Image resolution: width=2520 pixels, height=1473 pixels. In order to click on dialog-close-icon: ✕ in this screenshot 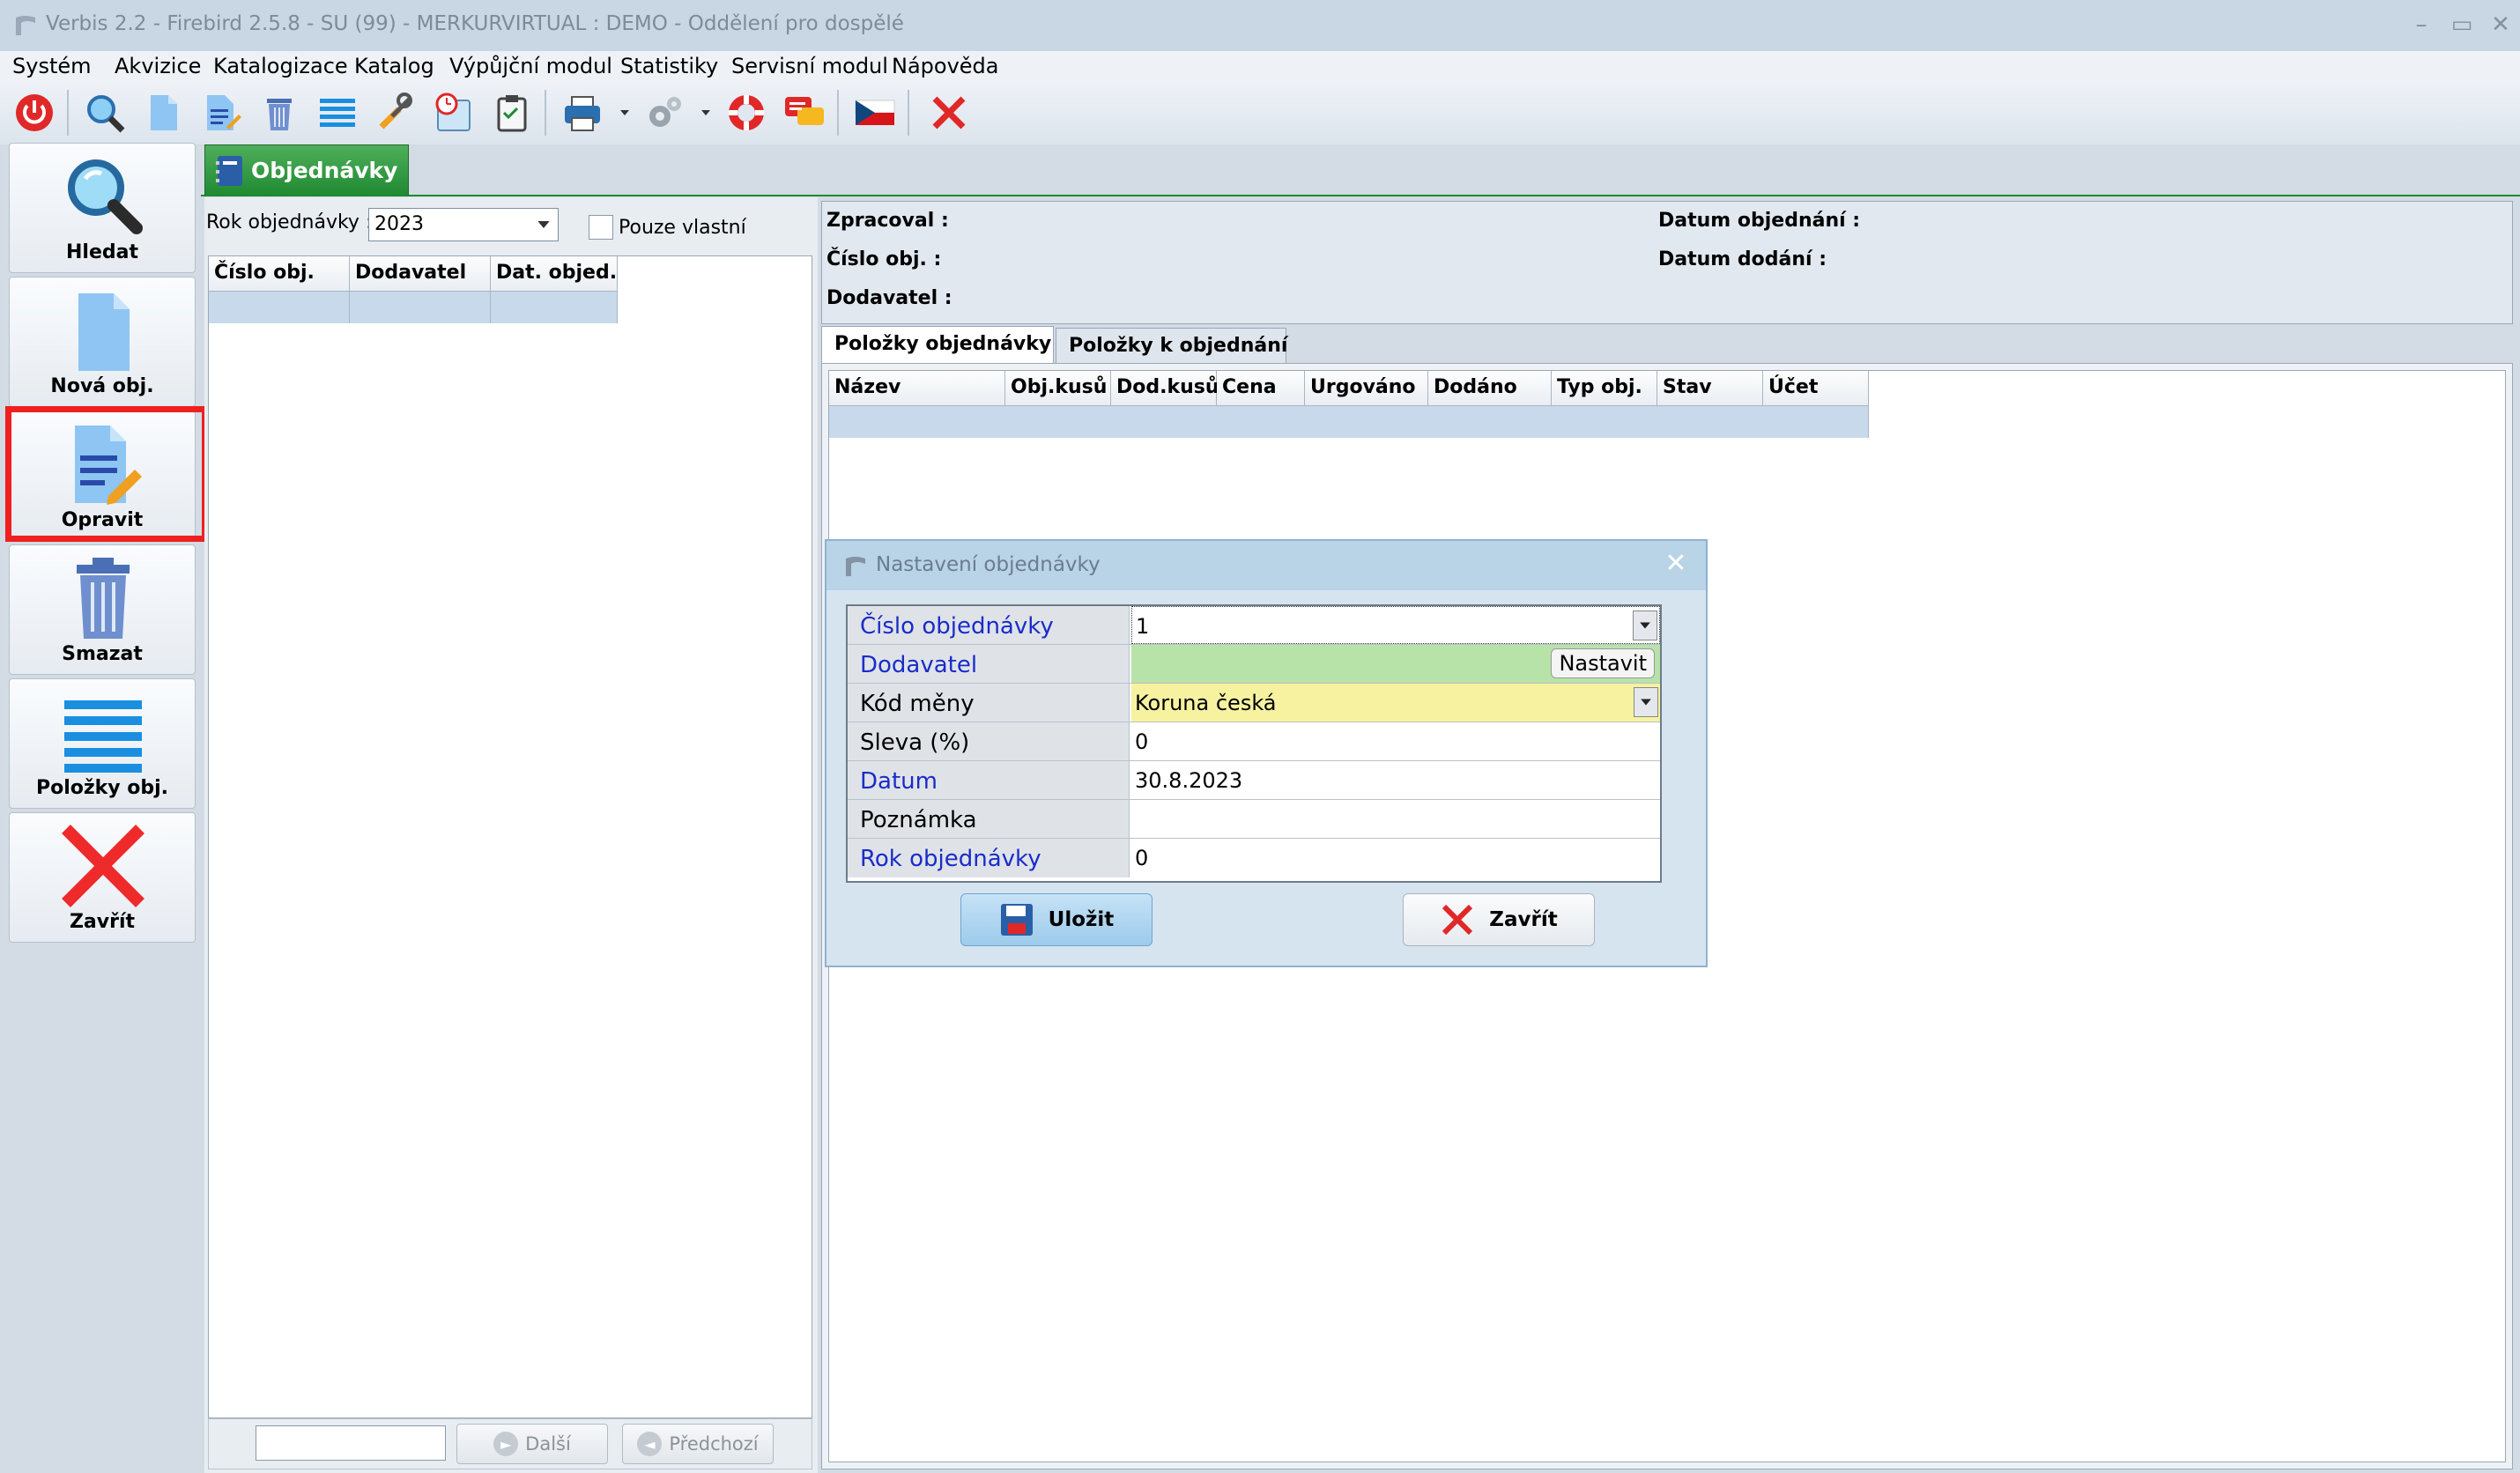, I will do `click(1676, 563)`.